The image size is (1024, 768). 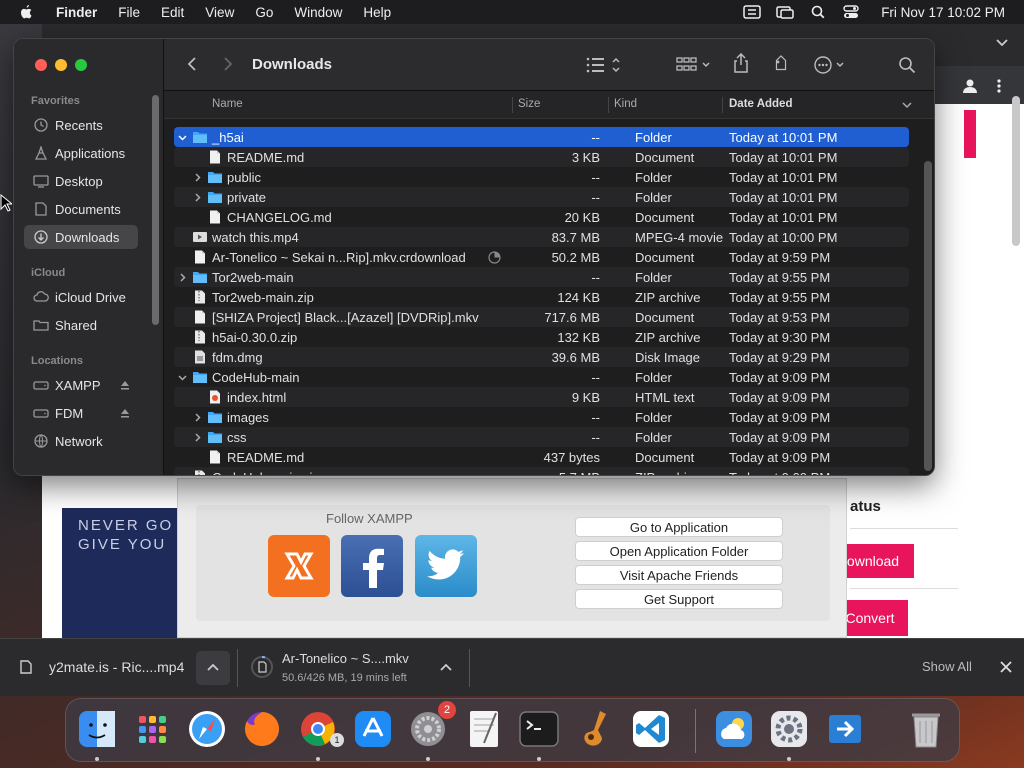 What do you see at coordinates (373, 729) in the screenshot?
I see `app-store-icon` at bounding box center [373, 729].